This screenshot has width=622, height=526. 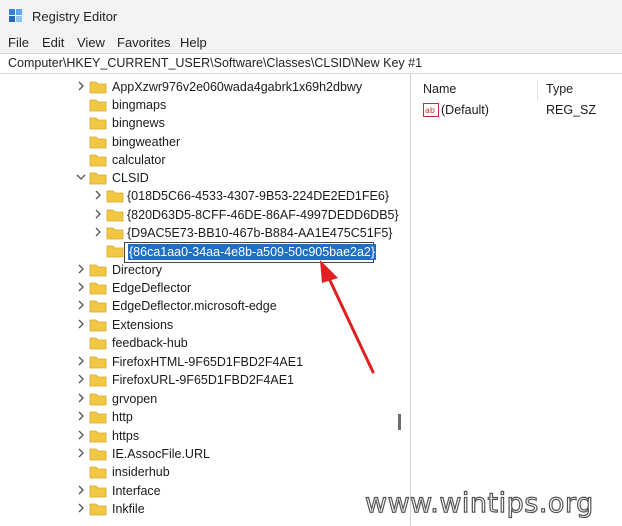 I want to click on window-title: Registry Editor, so click(x=75, y=16).